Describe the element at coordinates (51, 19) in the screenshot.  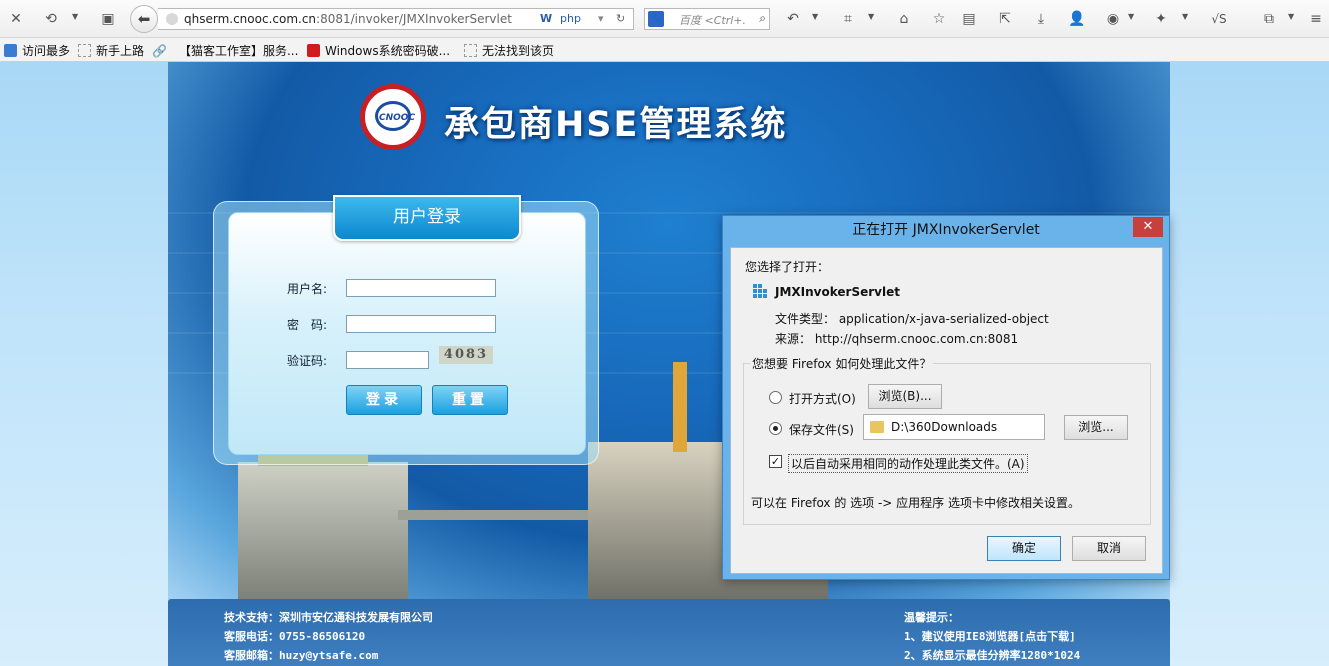
I see `undo-close-icon: ⟲` at that location.